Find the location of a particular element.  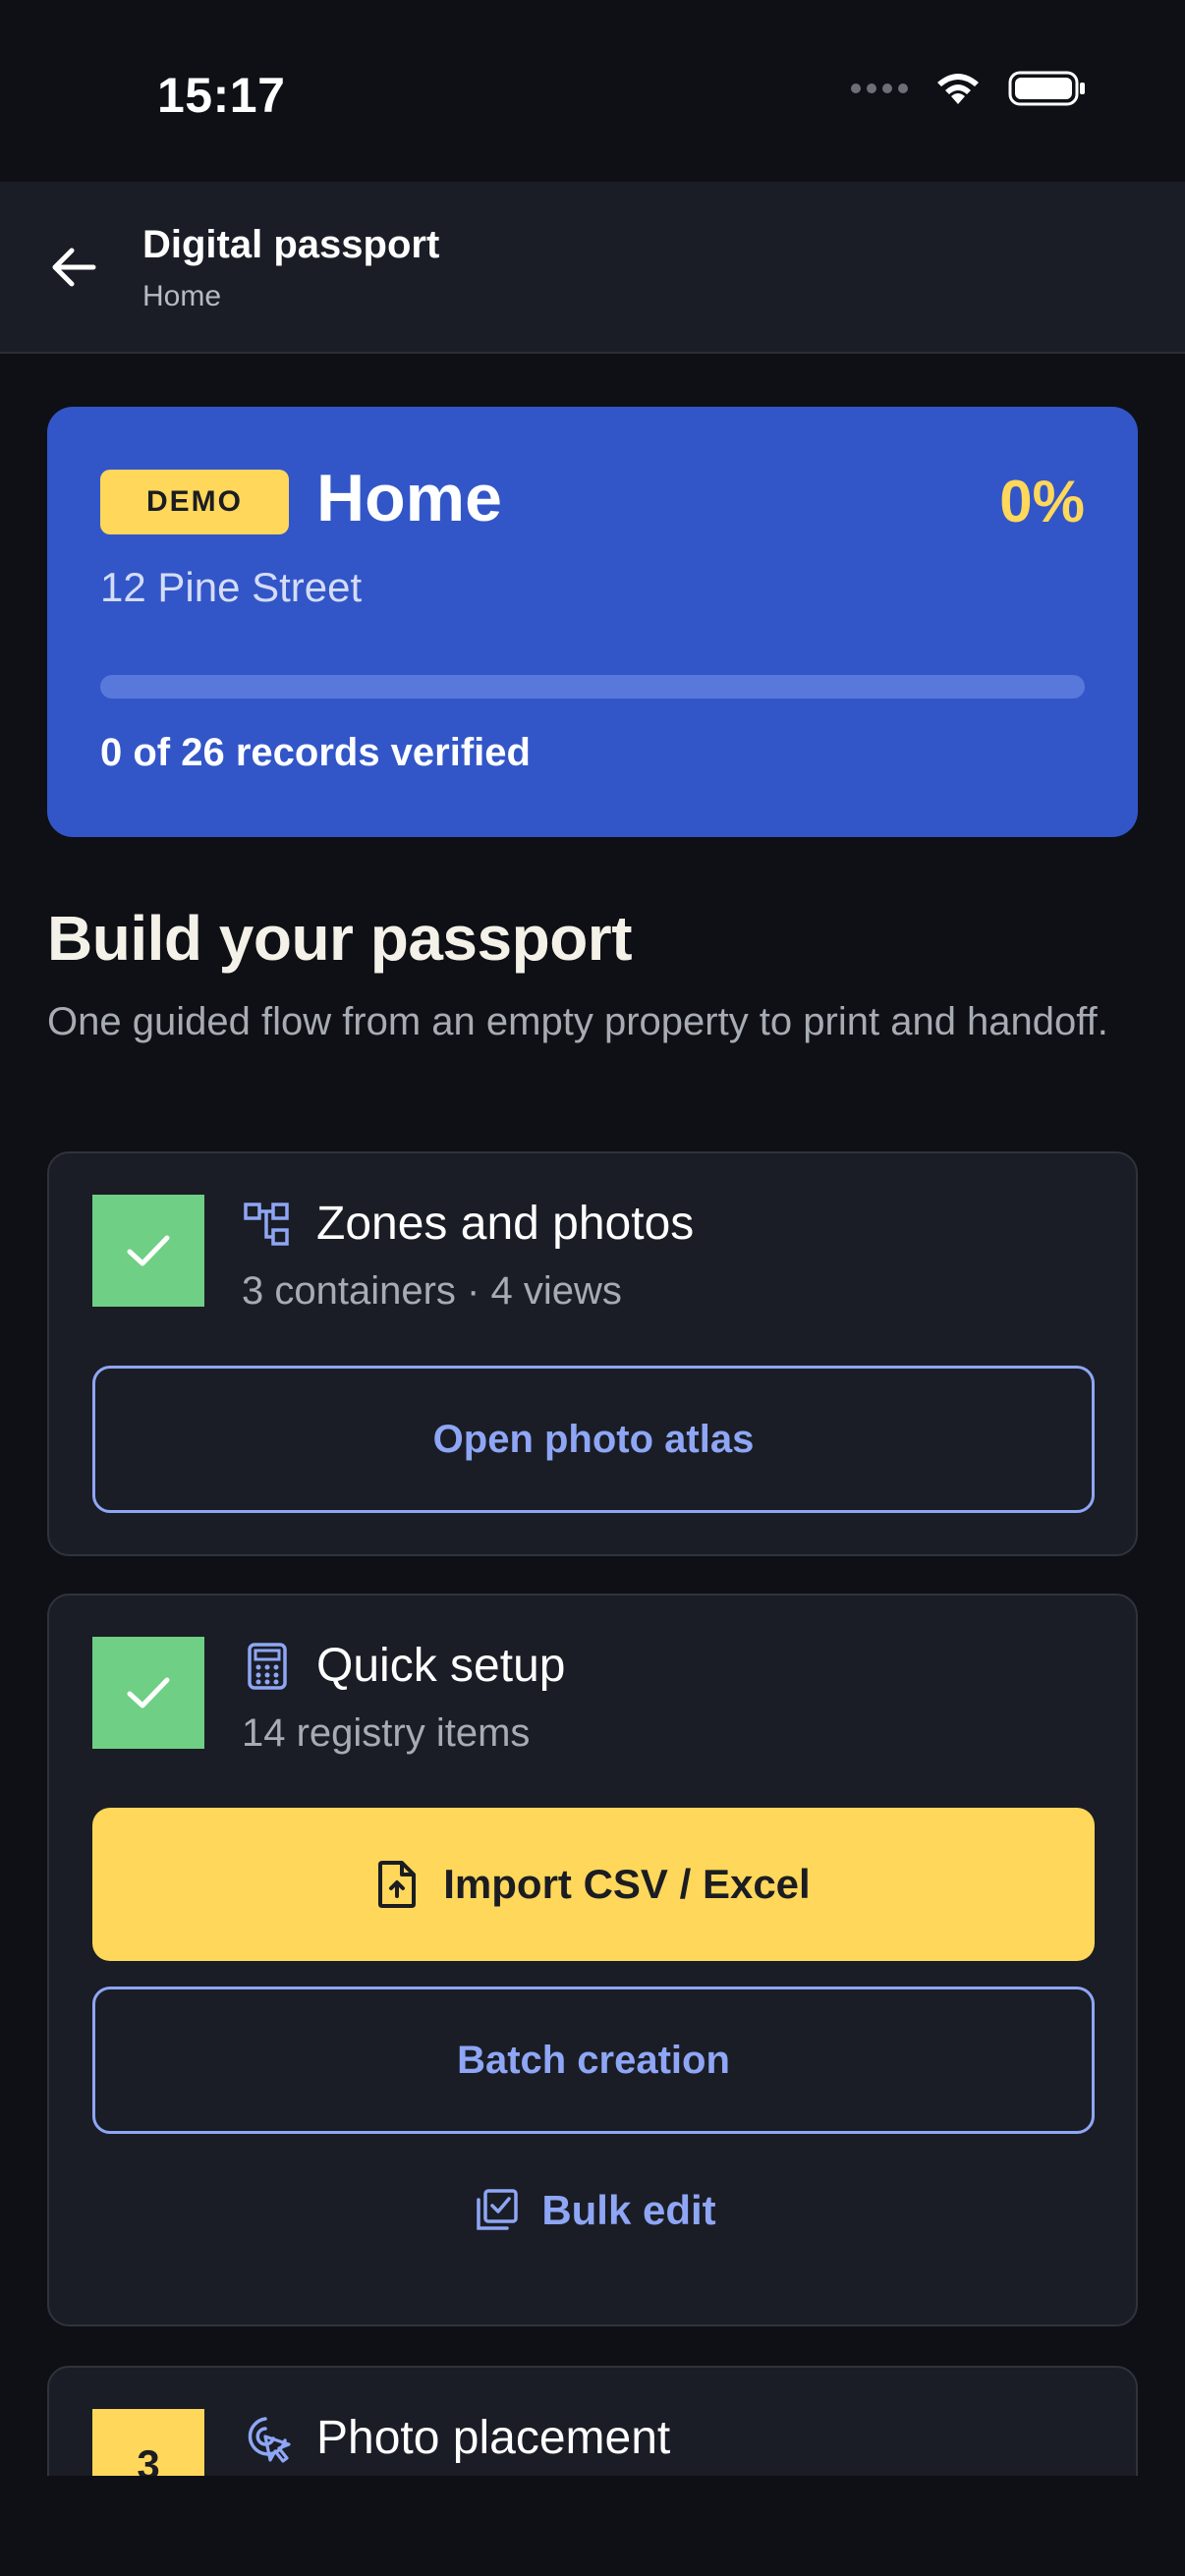

bulk-edit-button: Bulk edit is located at coordinates (594, 2210).